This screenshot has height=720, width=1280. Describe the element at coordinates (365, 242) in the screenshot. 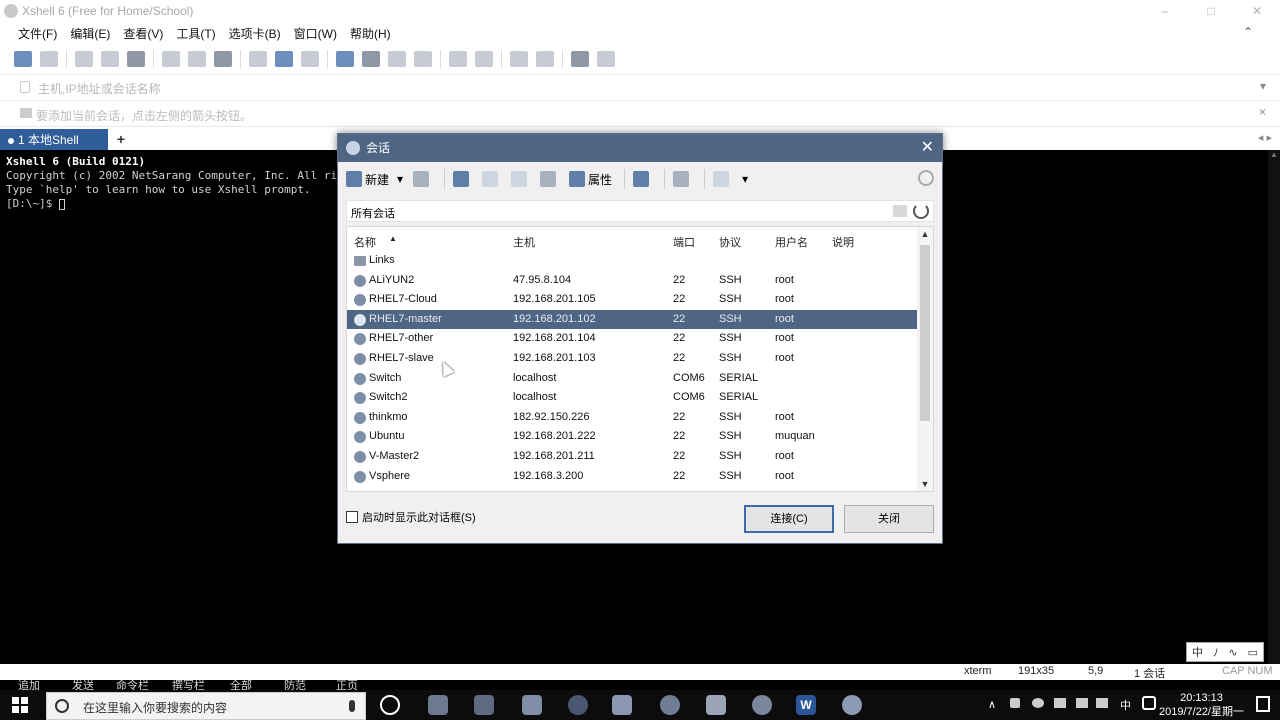

I see `col-name: 名称` at that location.